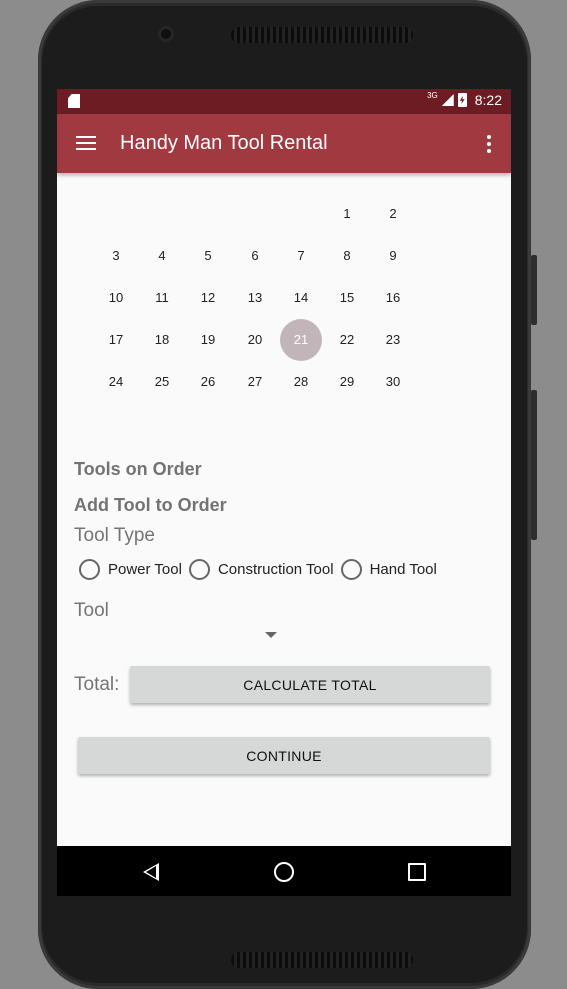 The width and height of the screenshot is (567, 989). I want to click on calculate-total-button: CALCULATE TOTAL, so click(310, 684).